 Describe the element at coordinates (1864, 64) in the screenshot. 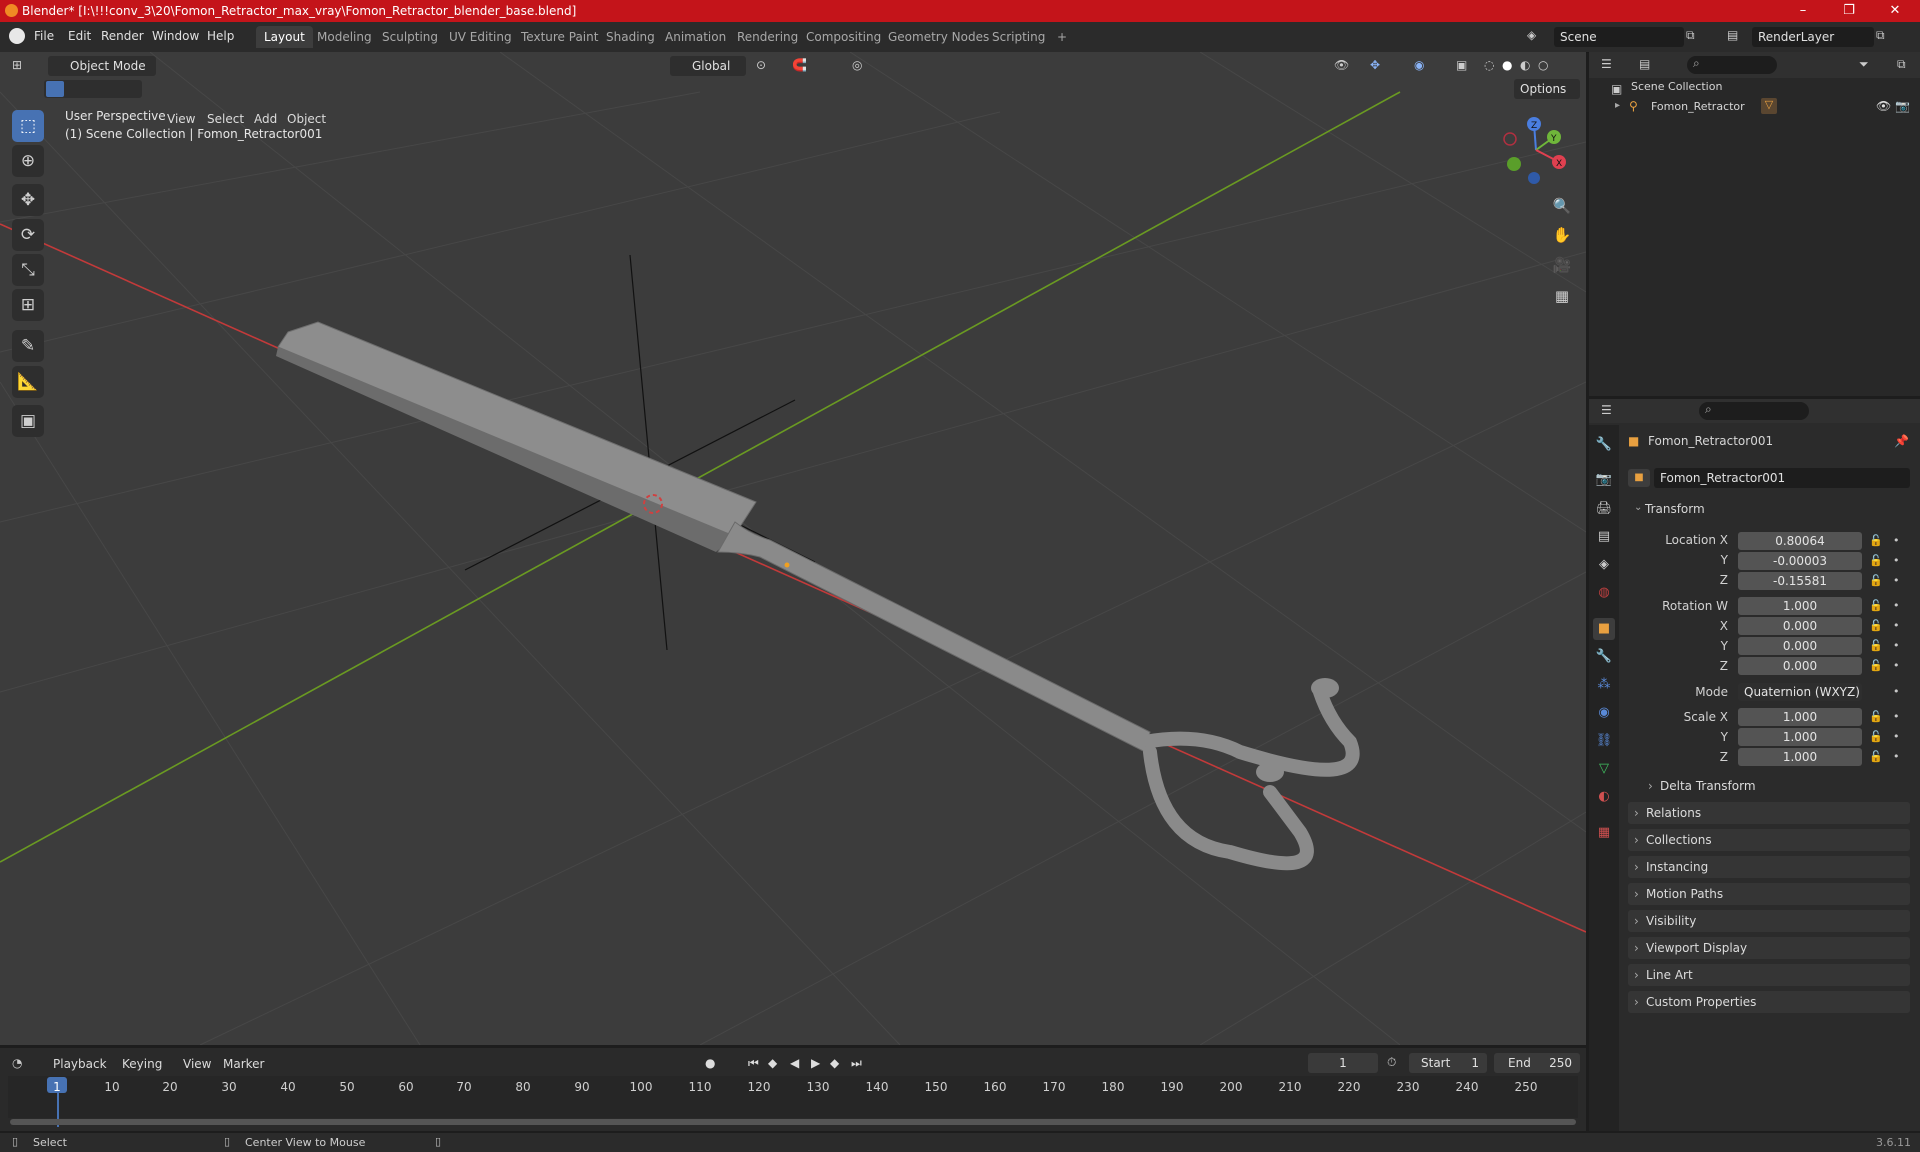

I see `filter-icon: ⏷` at that location.